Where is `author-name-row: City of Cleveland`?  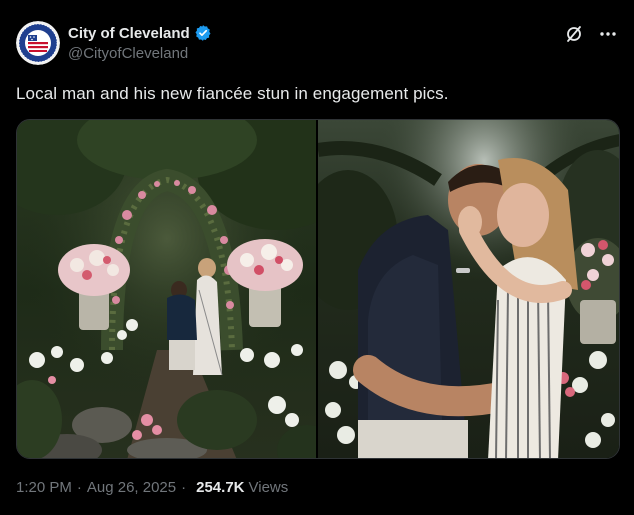 author-name-row: City of Cleveland is located at coordinates (140, 33).